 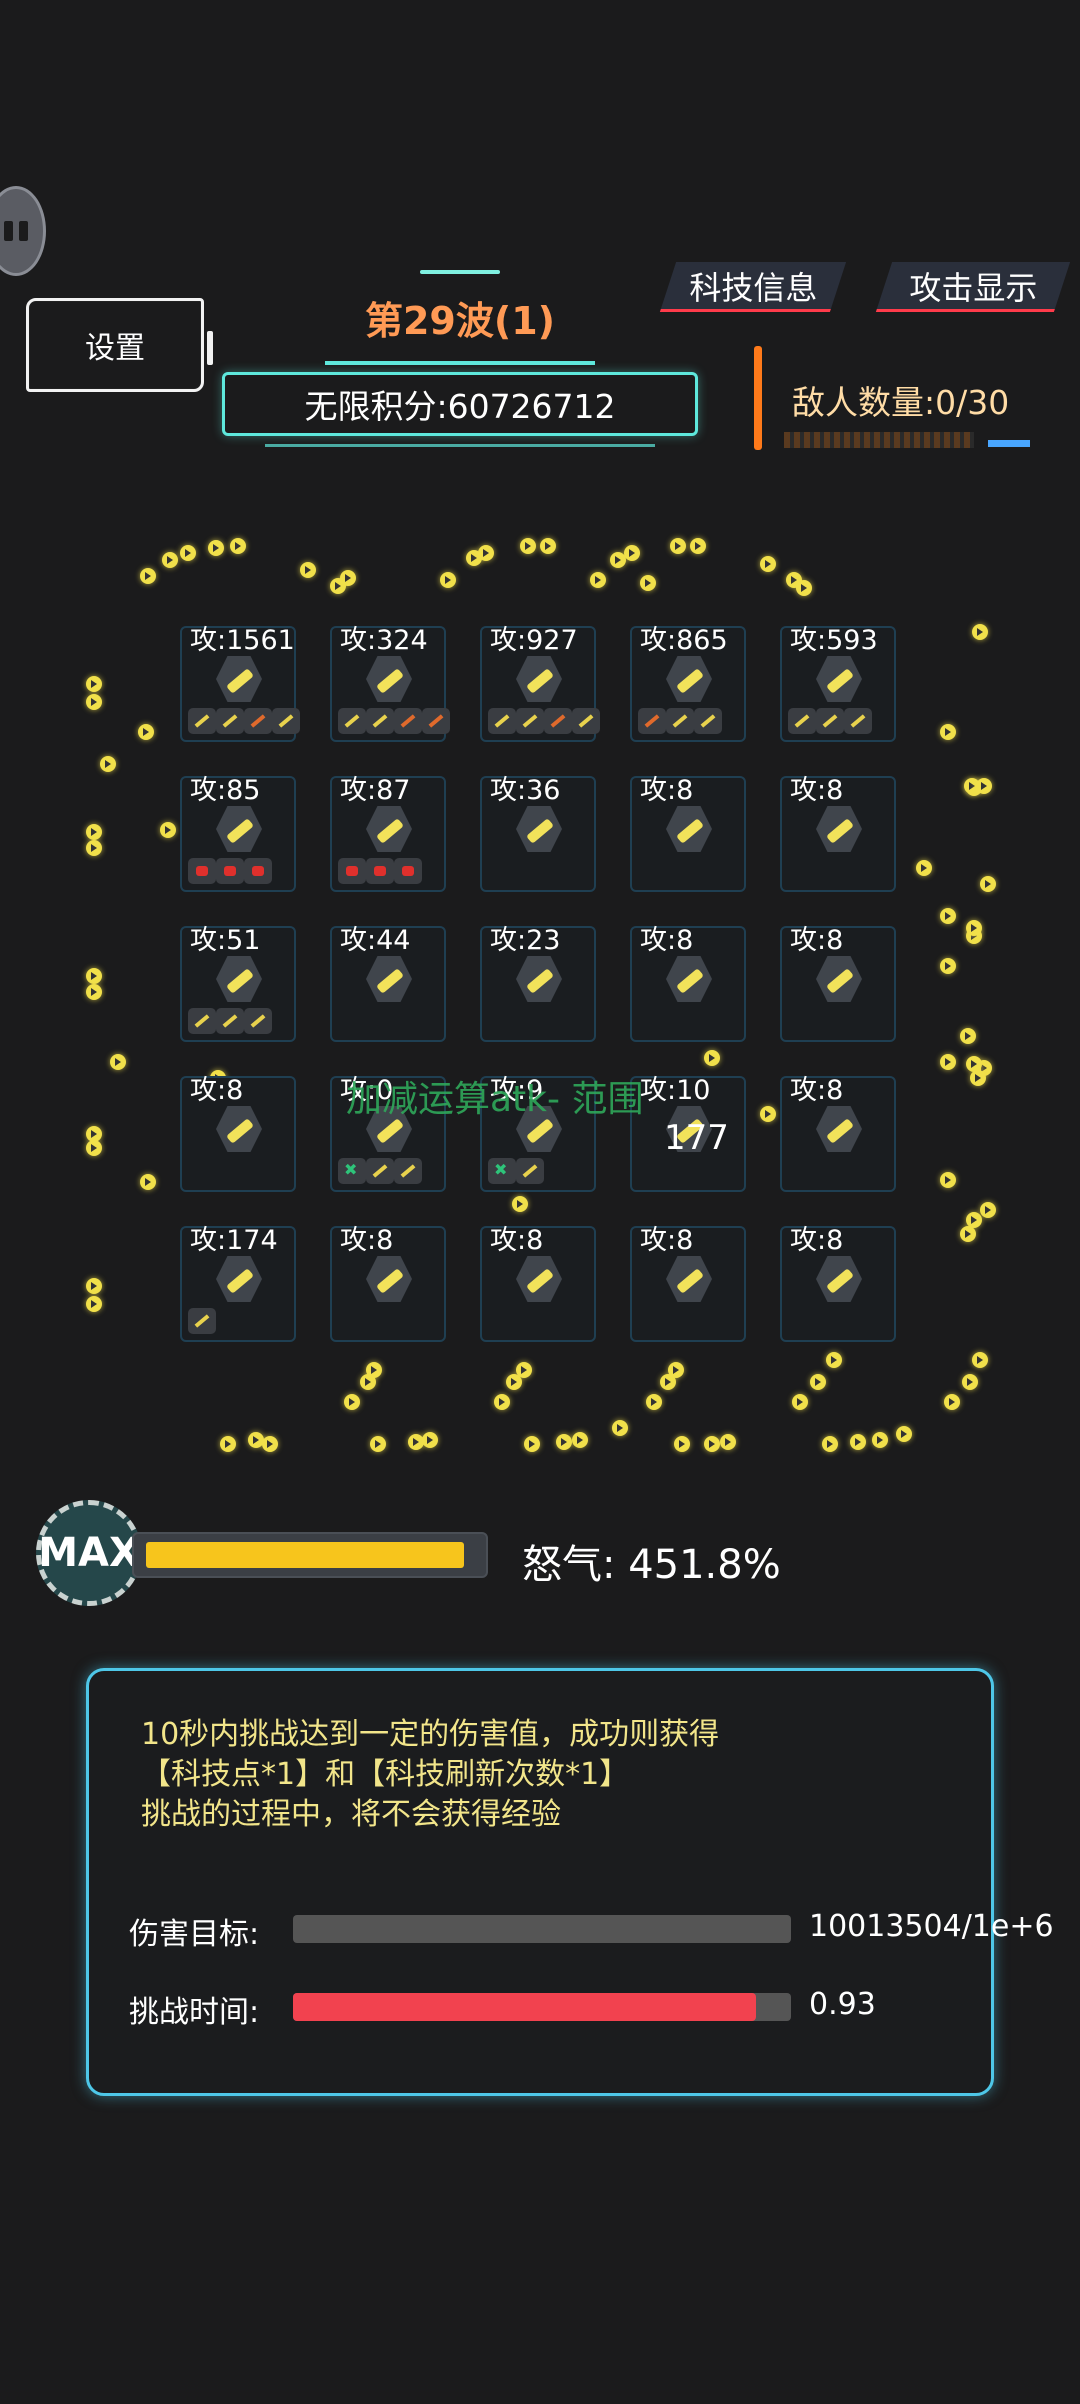 What do you see at coordinates (390, 683) in the screenshot?
I see `turret-cell: 攻:324` at bounding box center [390, 683].